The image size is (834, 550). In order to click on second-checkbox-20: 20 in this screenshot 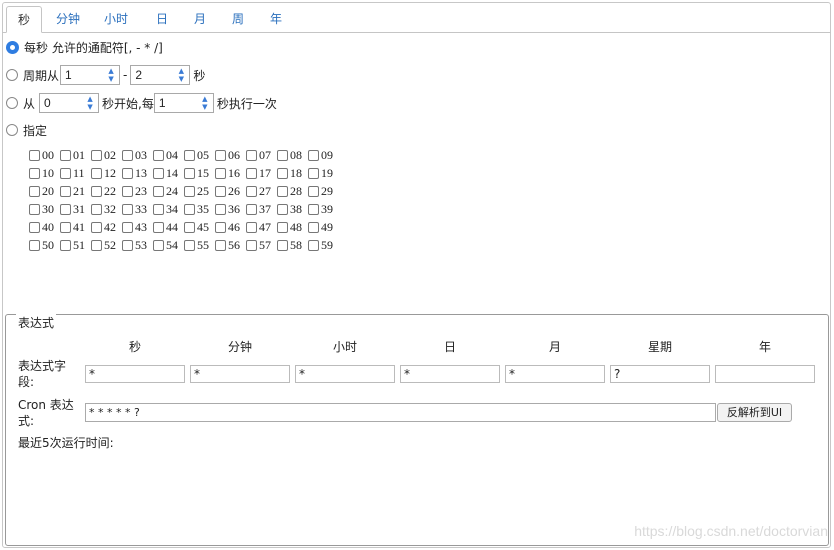, I will do `click(41, 191)`.